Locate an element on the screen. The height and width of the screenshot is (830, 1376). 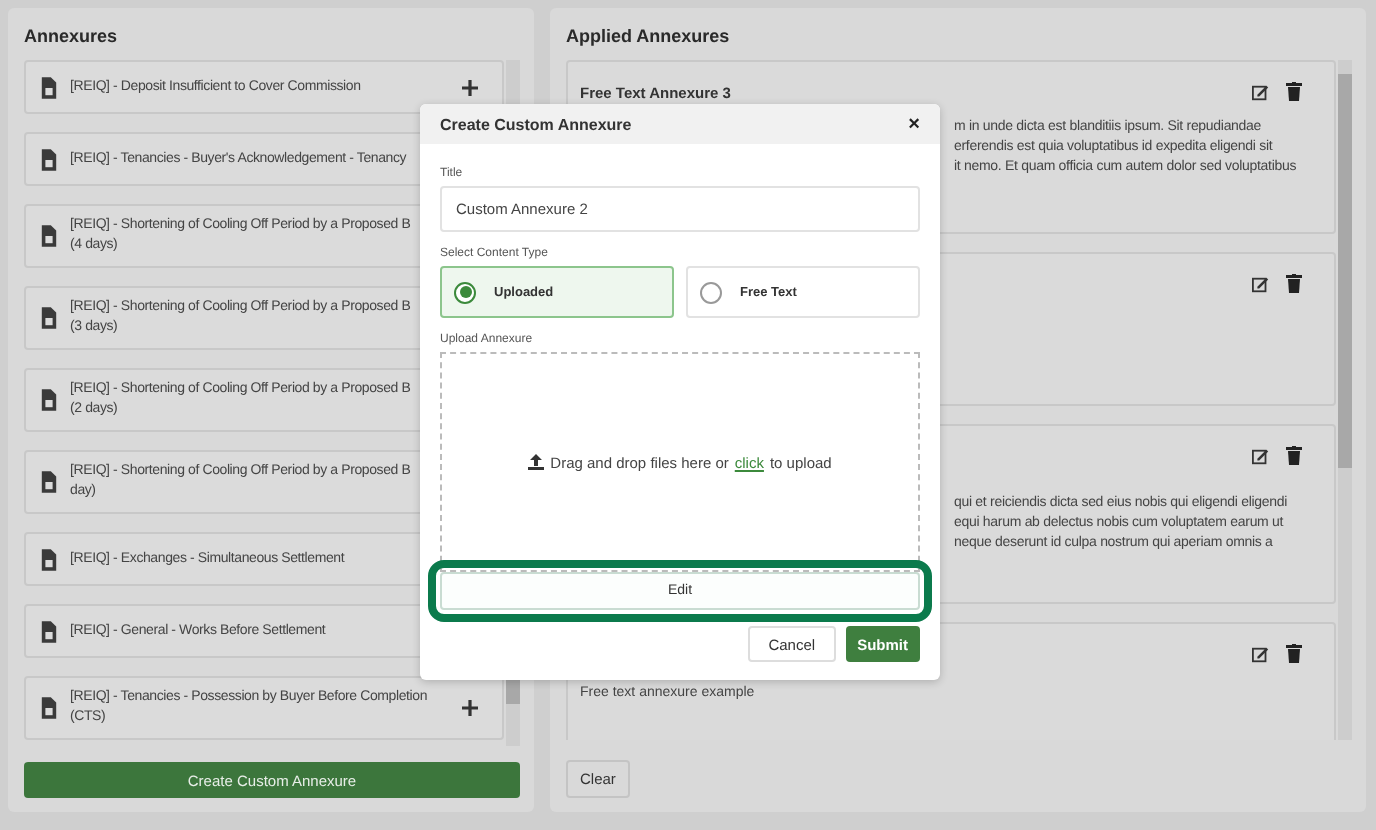
dialog-title: Create Custom Annexure is located at coordinates (536, 124).